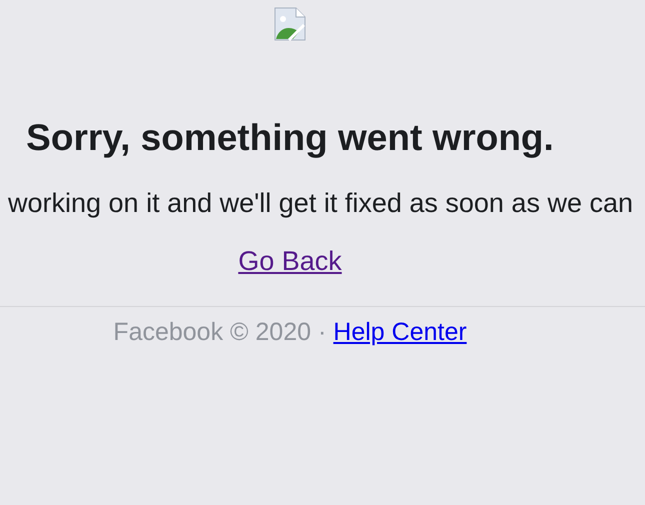 Image resolution: width=645 pixels, height=505 pixels. Describe the element at coordinates (219, 332) in the screenshot. I see `copyright-text: Facebook © 2020 ·` at that location.